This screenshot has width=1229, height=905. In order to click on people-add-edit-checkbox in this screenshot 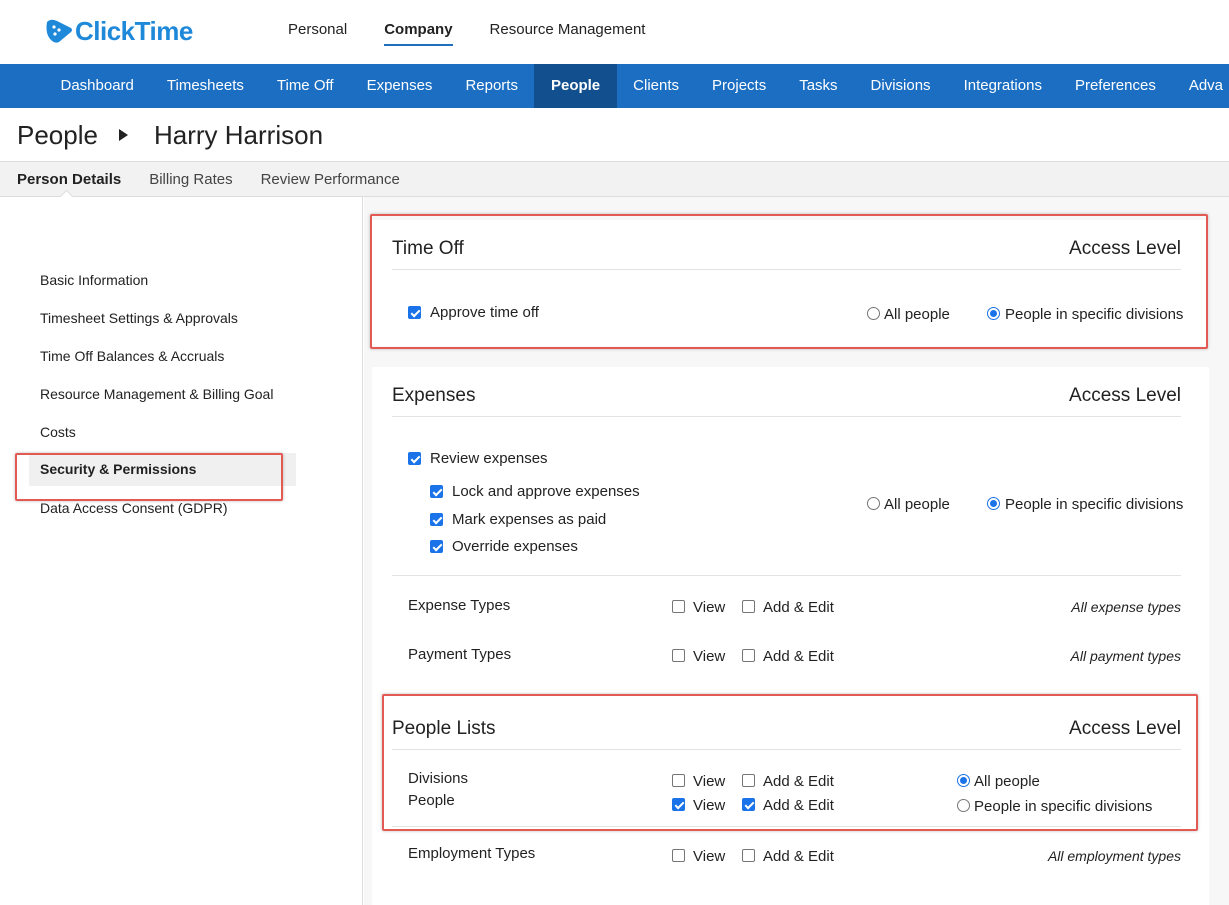, I will do `click(748, 804)`.